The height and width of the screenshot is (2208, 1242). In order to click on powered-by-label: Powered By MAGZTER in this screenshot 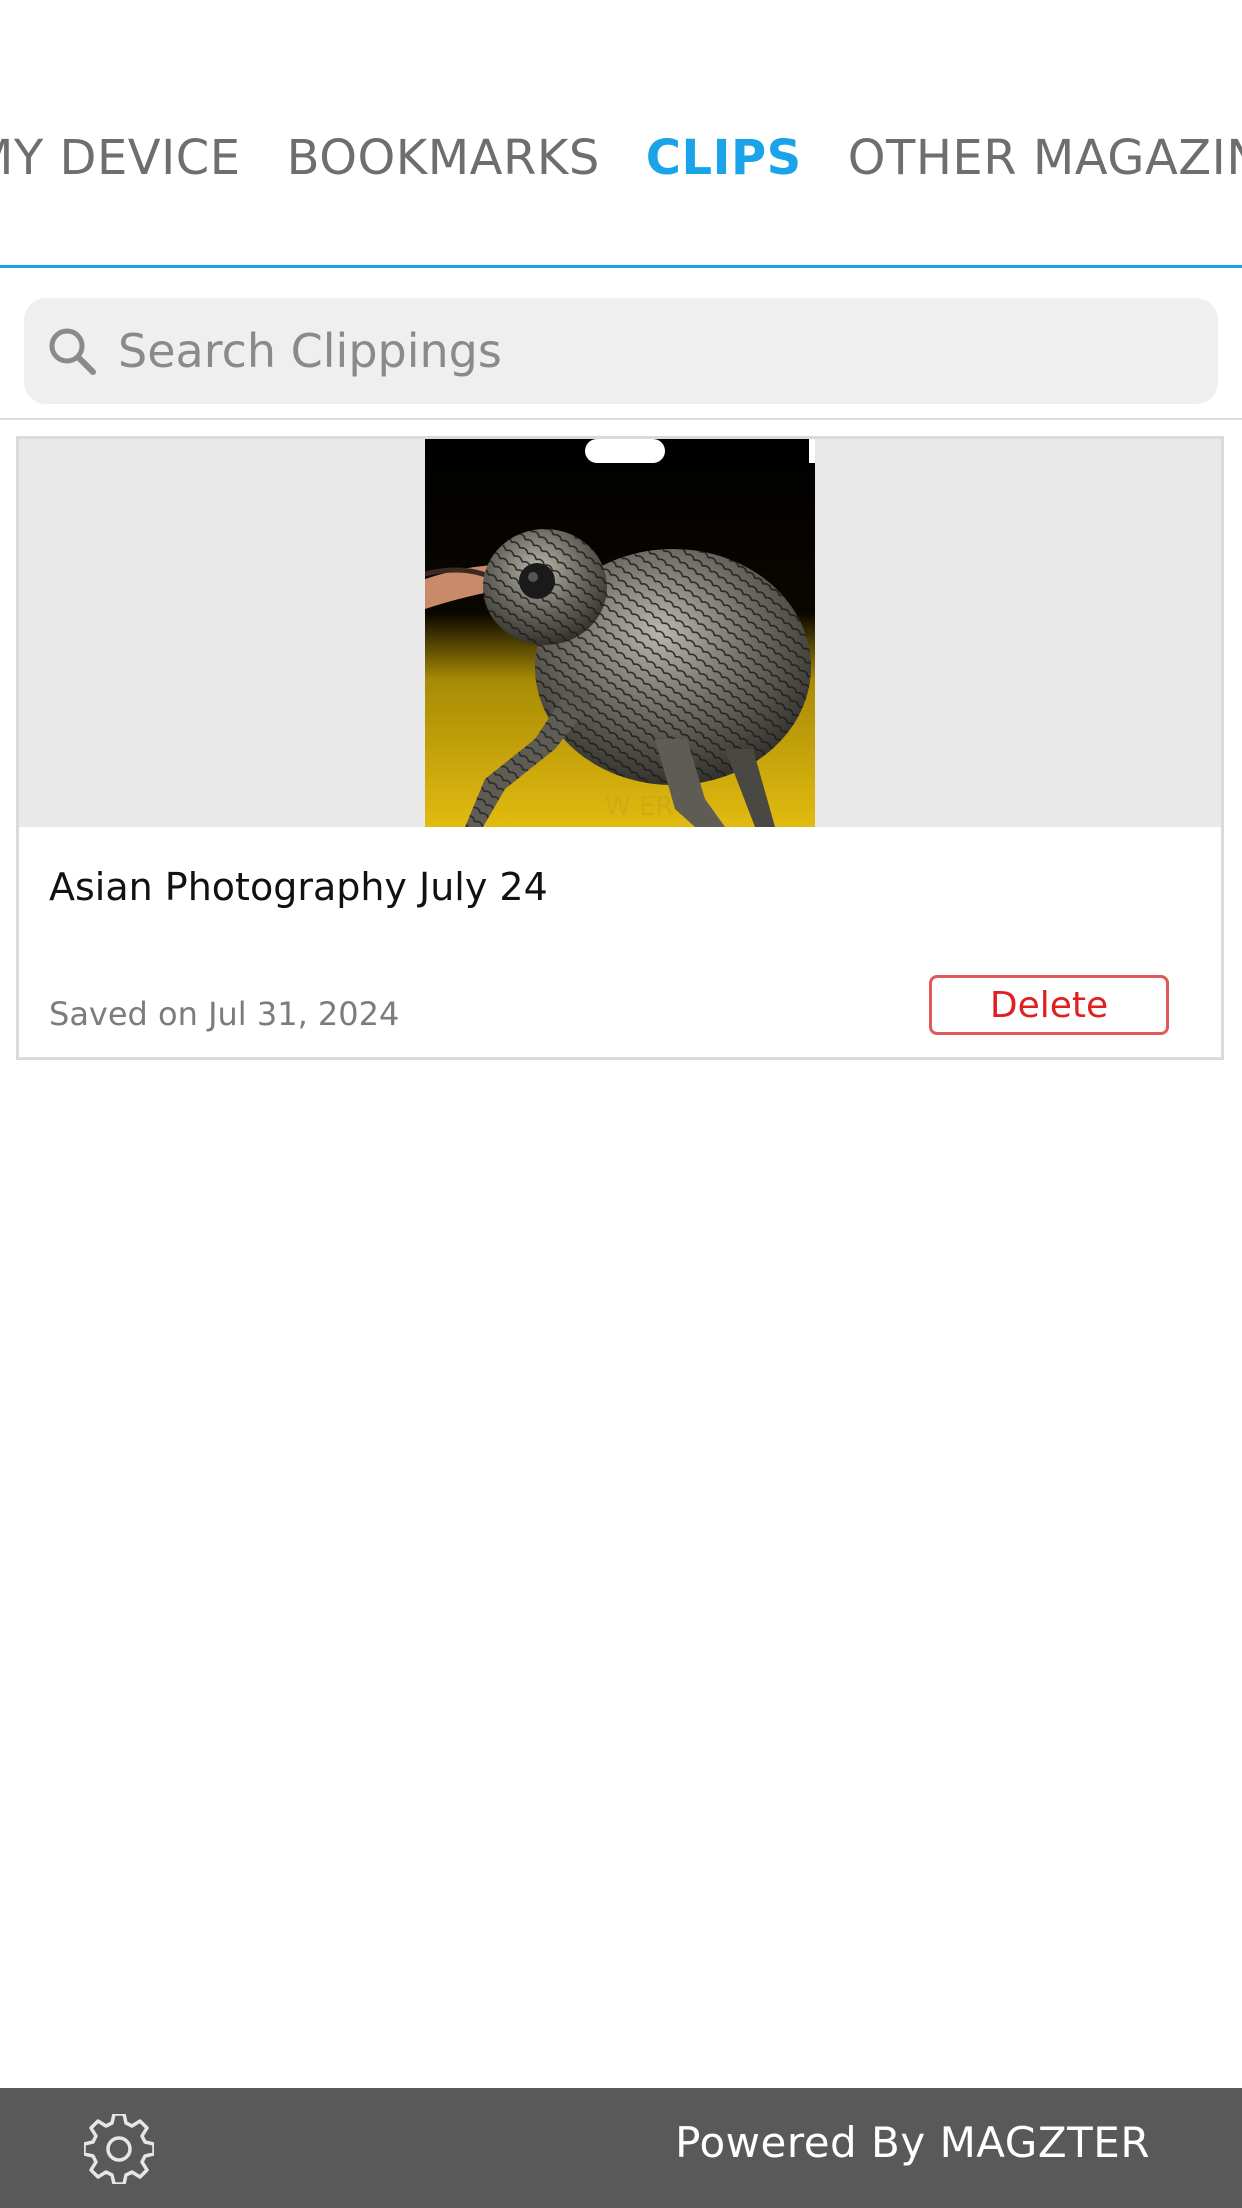, I will do `click(912, 2142)`.